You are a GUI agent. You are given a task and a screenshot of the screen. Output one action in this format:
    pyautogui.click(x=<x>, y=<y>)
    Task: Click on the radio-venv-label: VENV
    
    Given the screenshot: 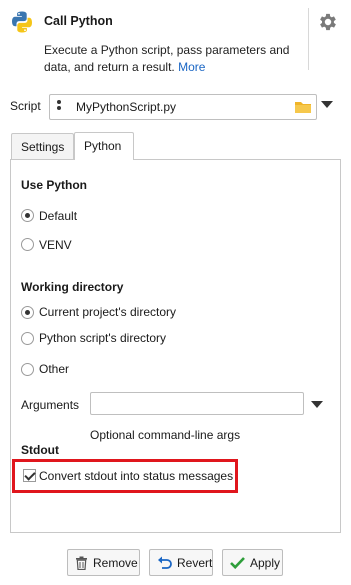 What is the action you would take?
    pyautogui.click(x=55, y=245)
    